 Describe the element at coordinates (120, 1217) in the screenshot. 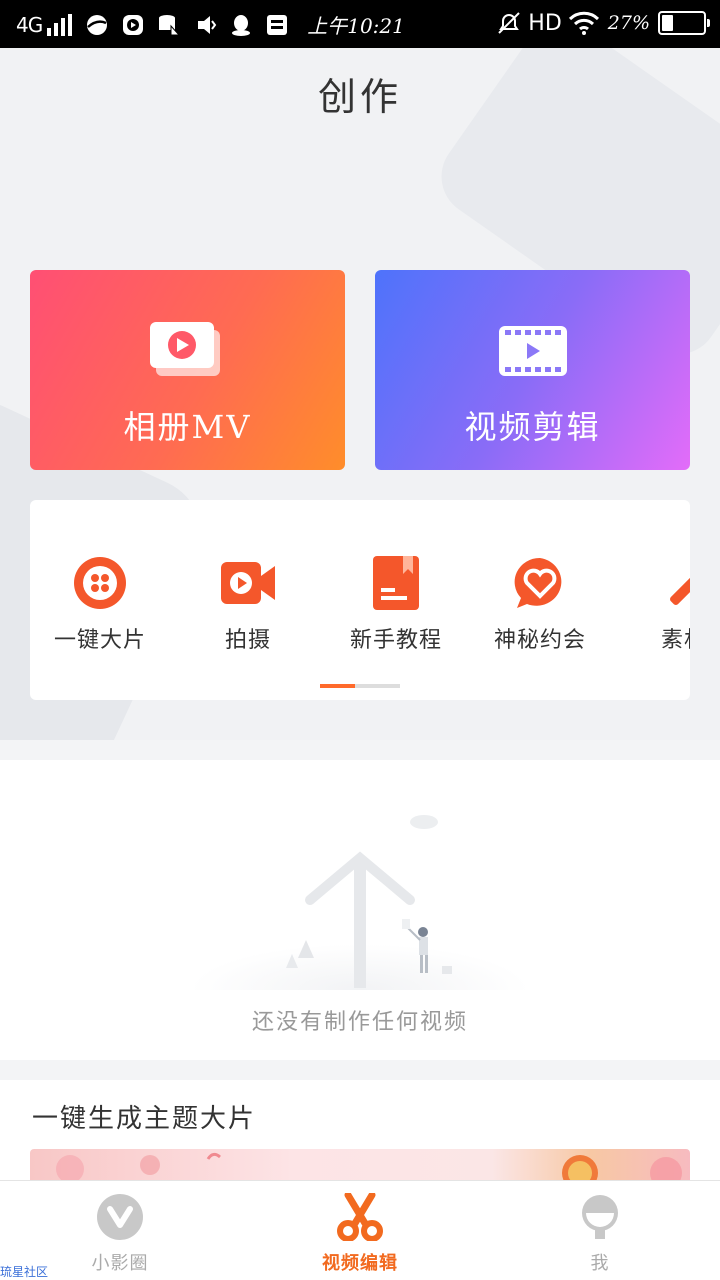

I see `community-icon` at that location.